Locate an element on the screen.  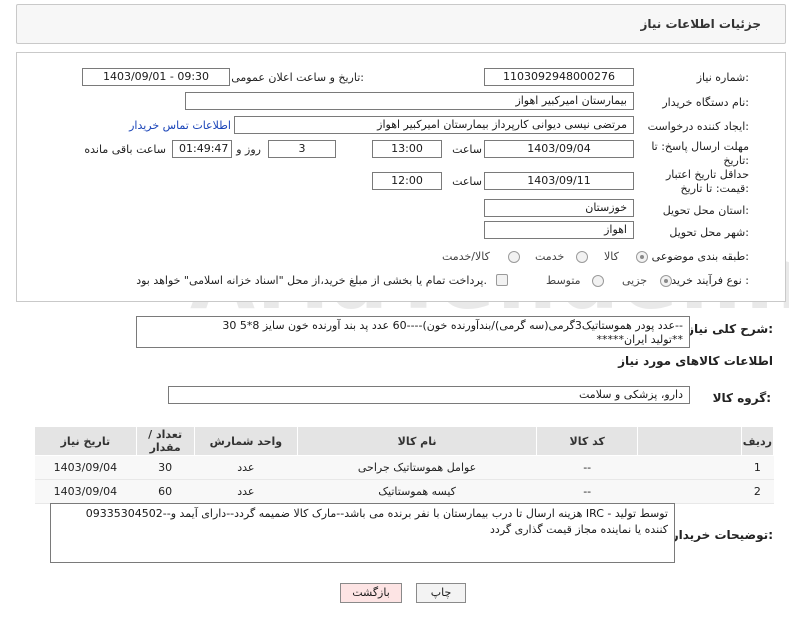
goods-group-label: گروه کالا: is located at coordinates (741, 398).